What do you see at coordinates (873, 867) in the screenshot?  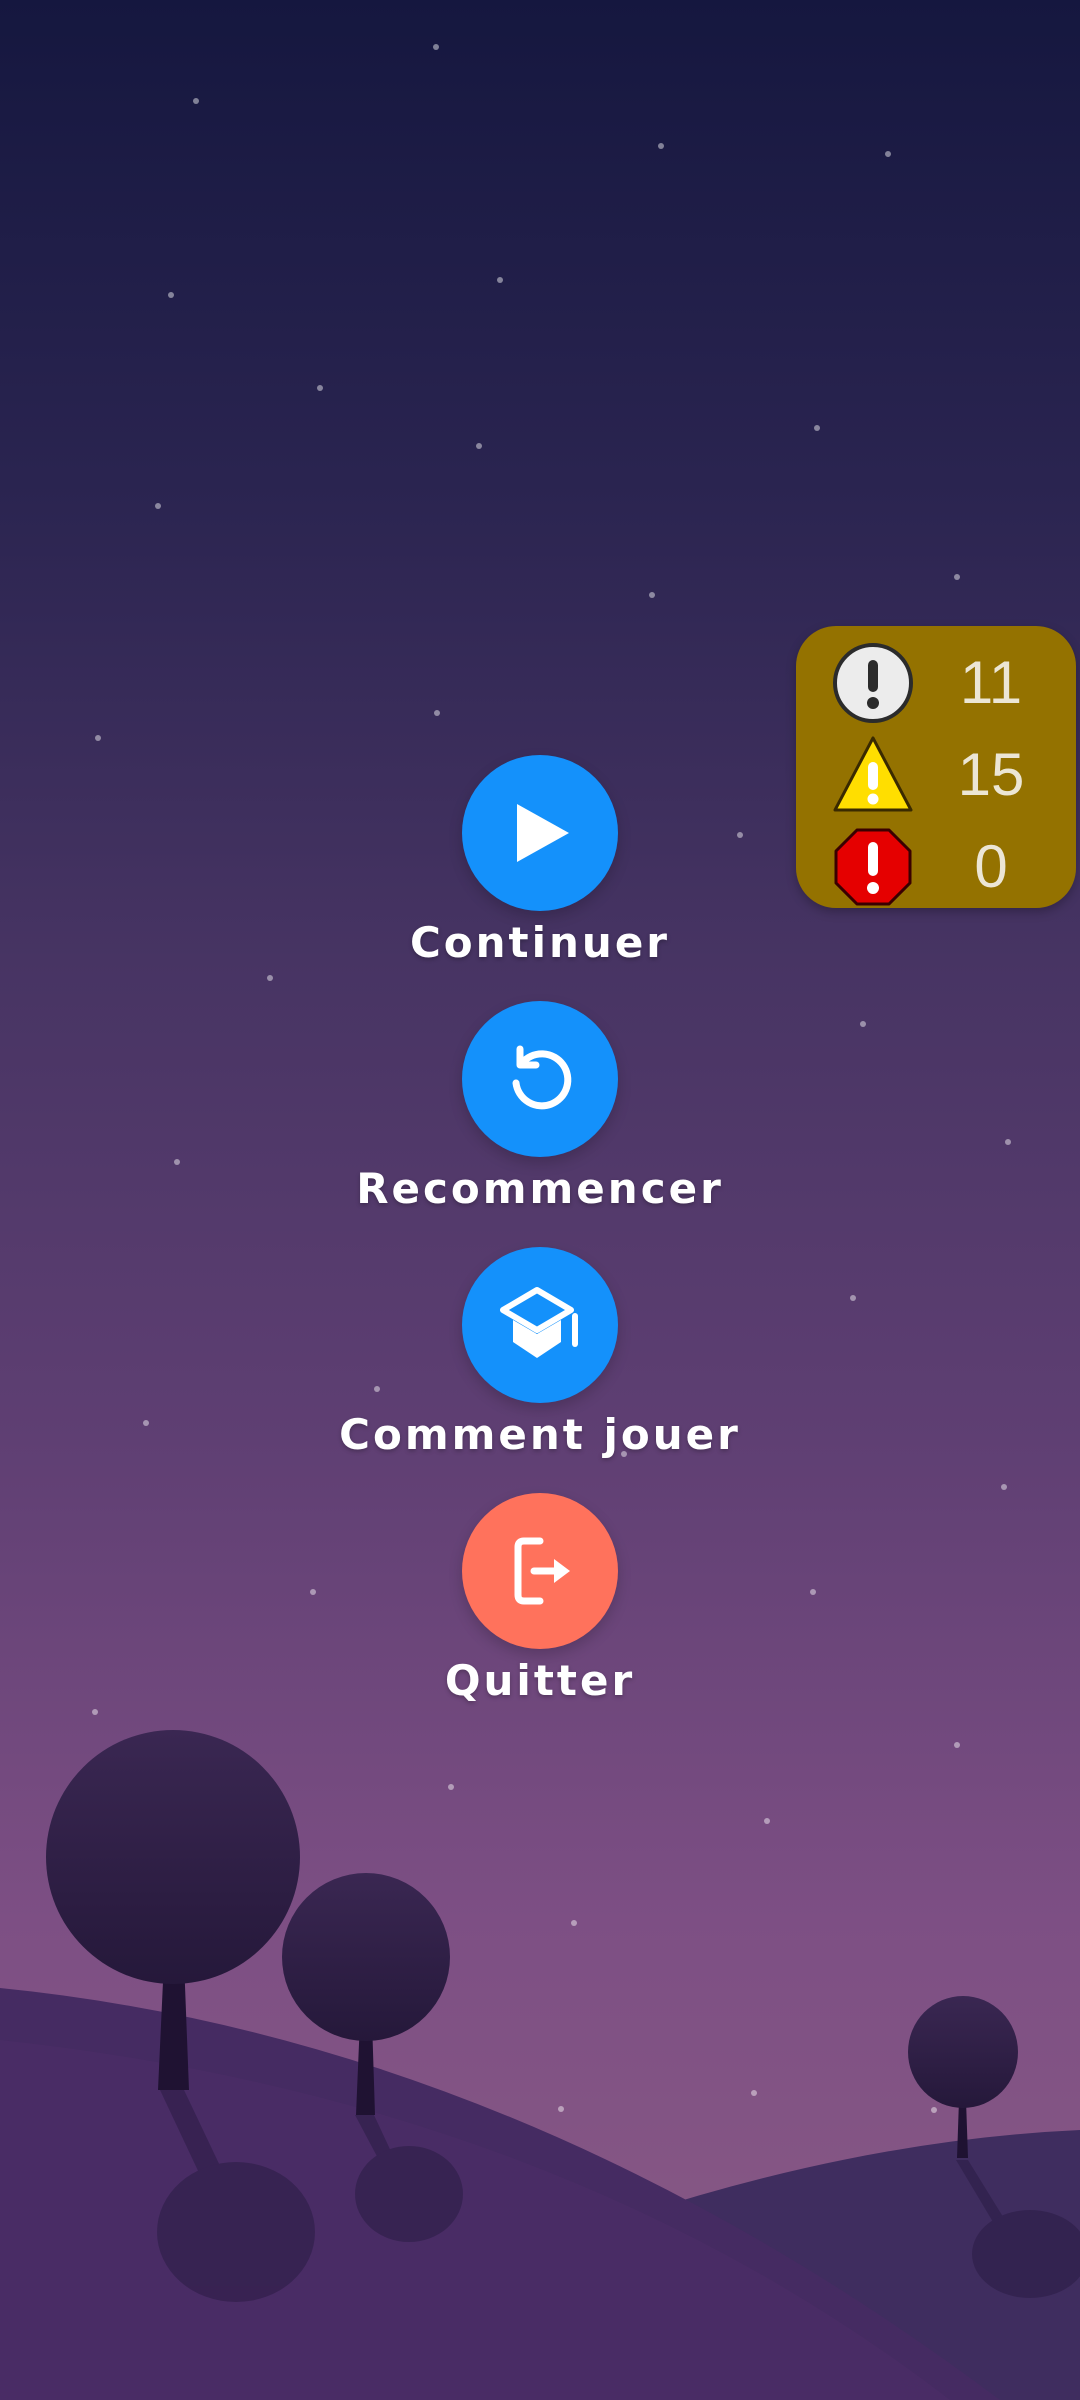 I see `error-stop-icon` at bounding box center [873, 867].